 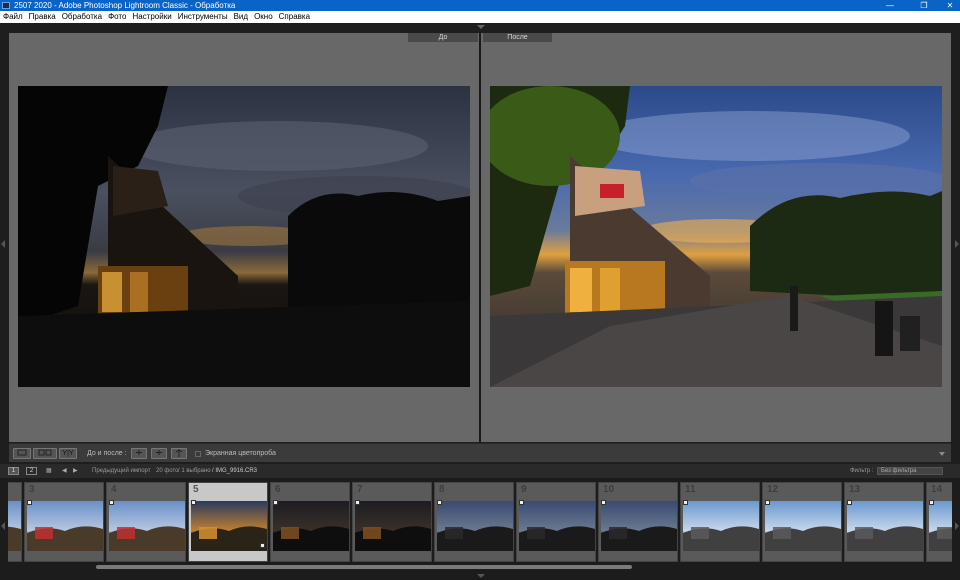 What do you see at coordinates (196, 489) in the screenshot?
I see `thumbnail-index: 5` at bounding box center [196, 489].